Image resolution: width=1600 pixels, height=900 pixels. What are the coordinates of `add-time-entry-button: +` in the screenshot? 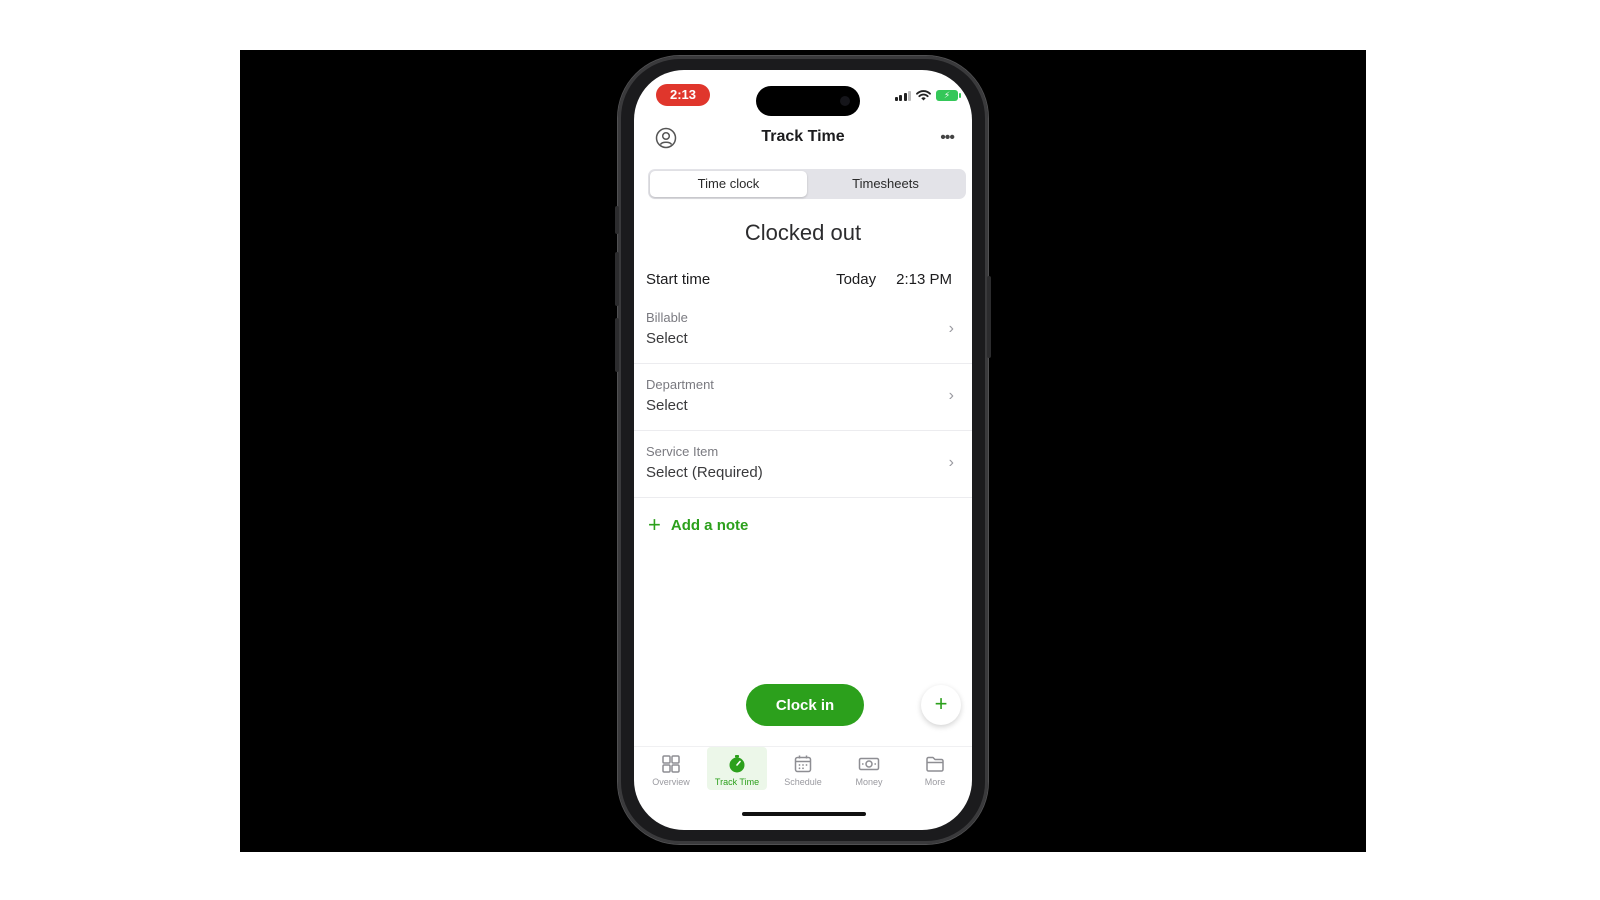 It's located at (941, 705).